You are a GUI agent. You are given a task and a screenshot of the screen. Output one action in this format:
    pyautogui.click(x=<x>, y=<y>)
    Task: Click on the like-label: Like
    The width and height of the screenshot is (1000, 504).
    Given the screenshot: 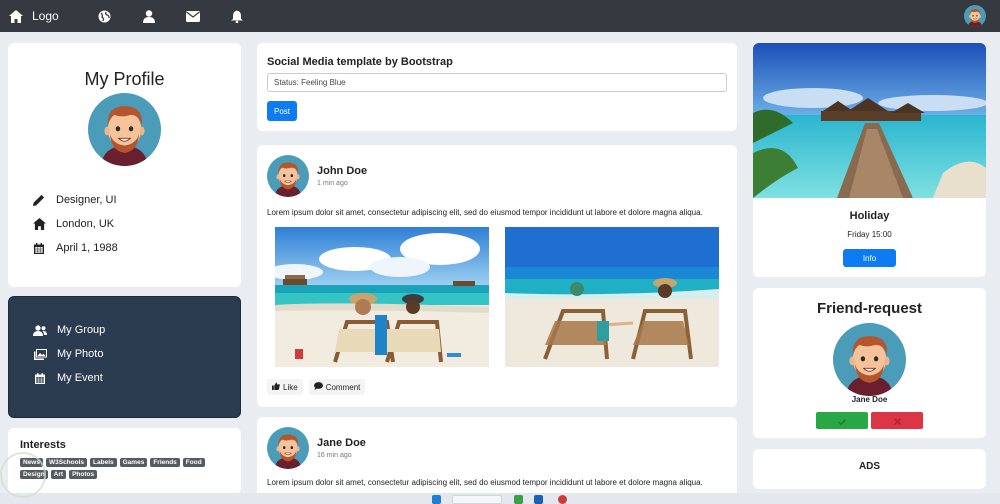 What is the action you would take?
    pyautogui.click(x=290, y=387)
    